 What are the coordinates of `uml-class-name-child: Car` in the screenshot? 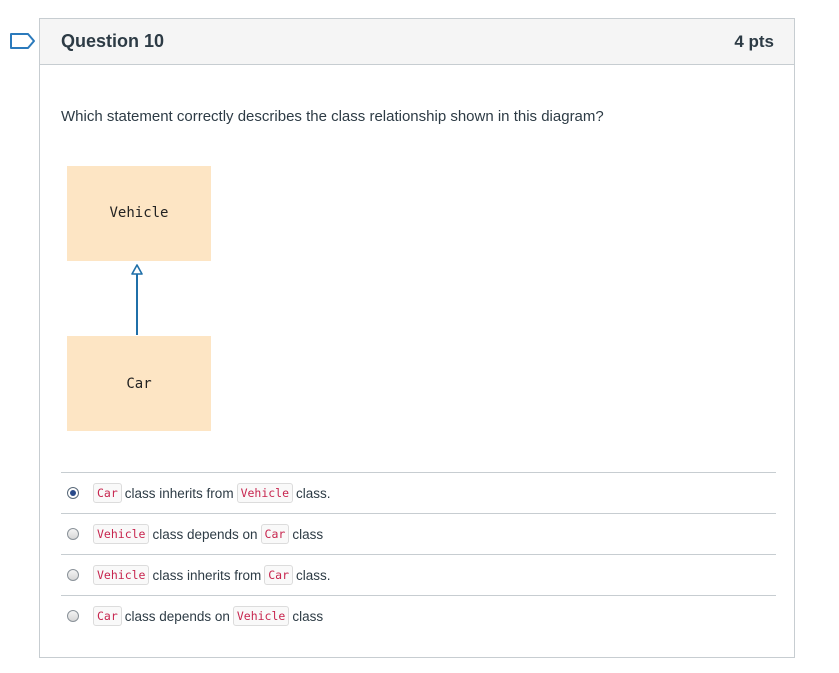 It's located at (139, 383).